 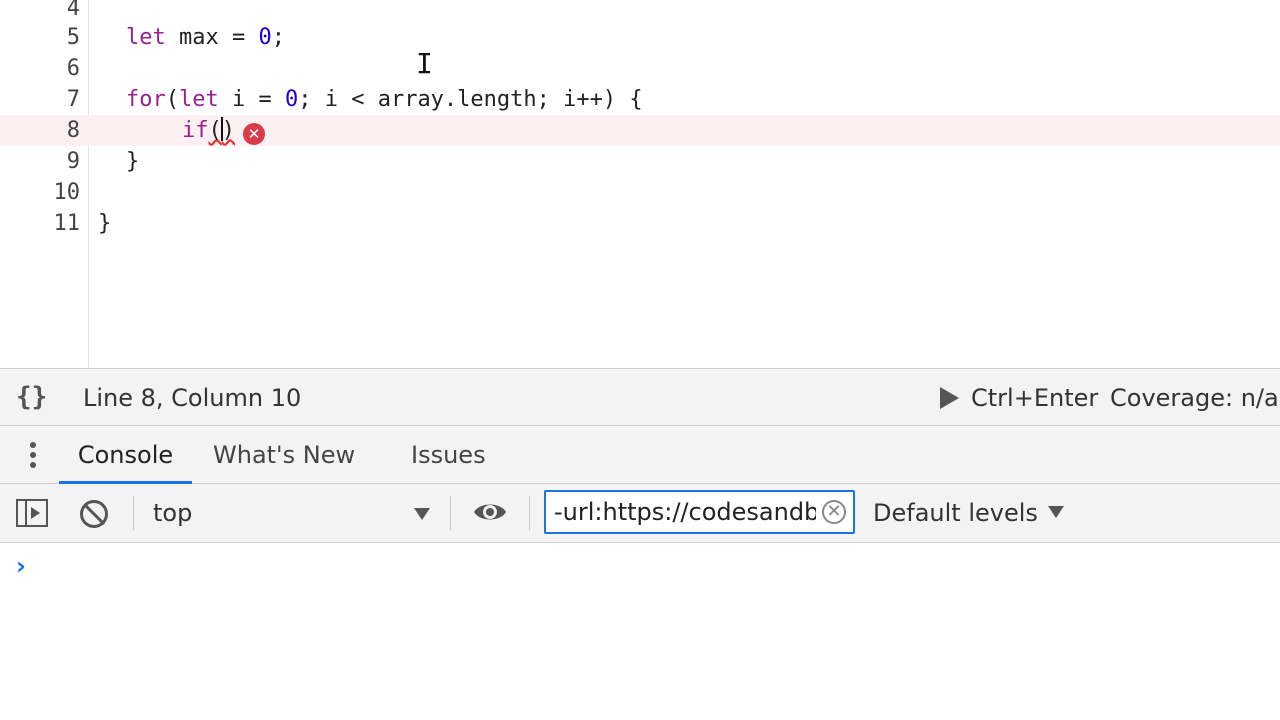 What do you see at coordinates (384, 99) in the screenshot?
I see `code-text: for(let i = 0; i < array.length; i++) {` at bounding box center [384, 99].